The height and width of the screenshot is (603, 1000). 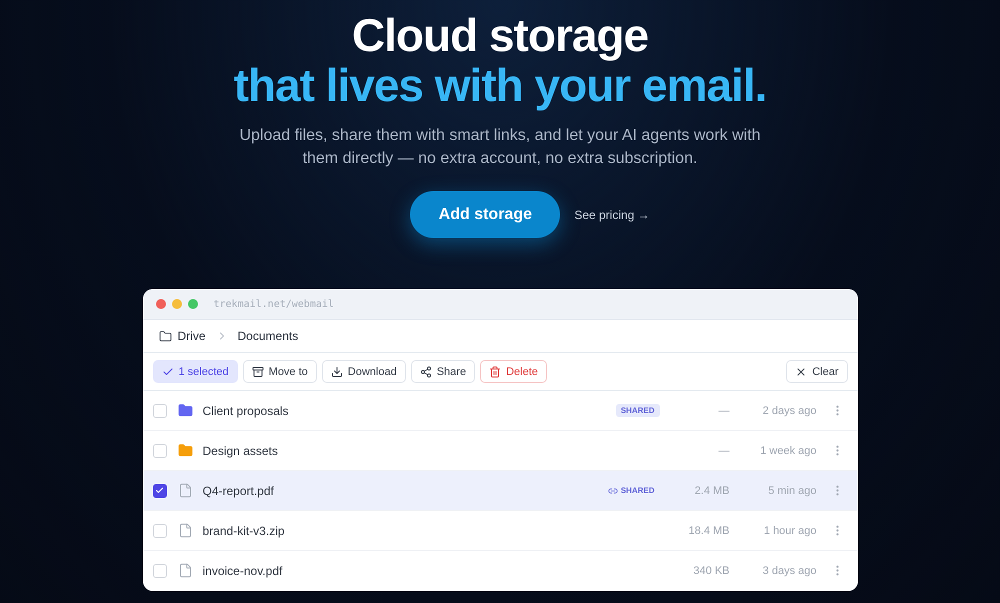 What do you see at coordinates (613, 491) in the screenshot?
I see `link-icon` at bounding box center [613, 491].